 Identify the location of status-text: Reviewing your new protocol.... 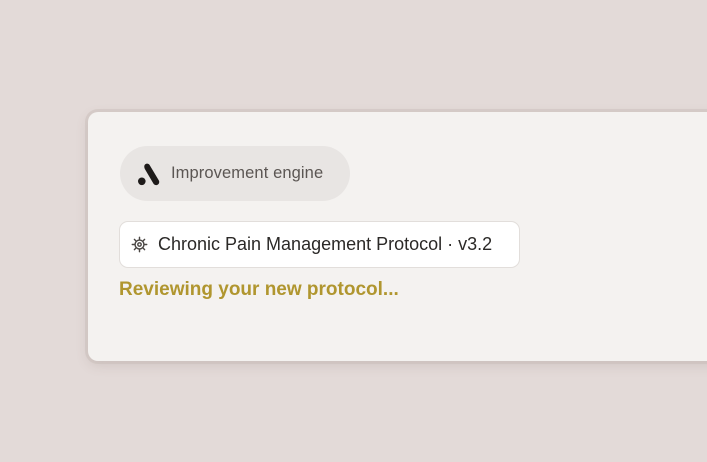
(259, 289).